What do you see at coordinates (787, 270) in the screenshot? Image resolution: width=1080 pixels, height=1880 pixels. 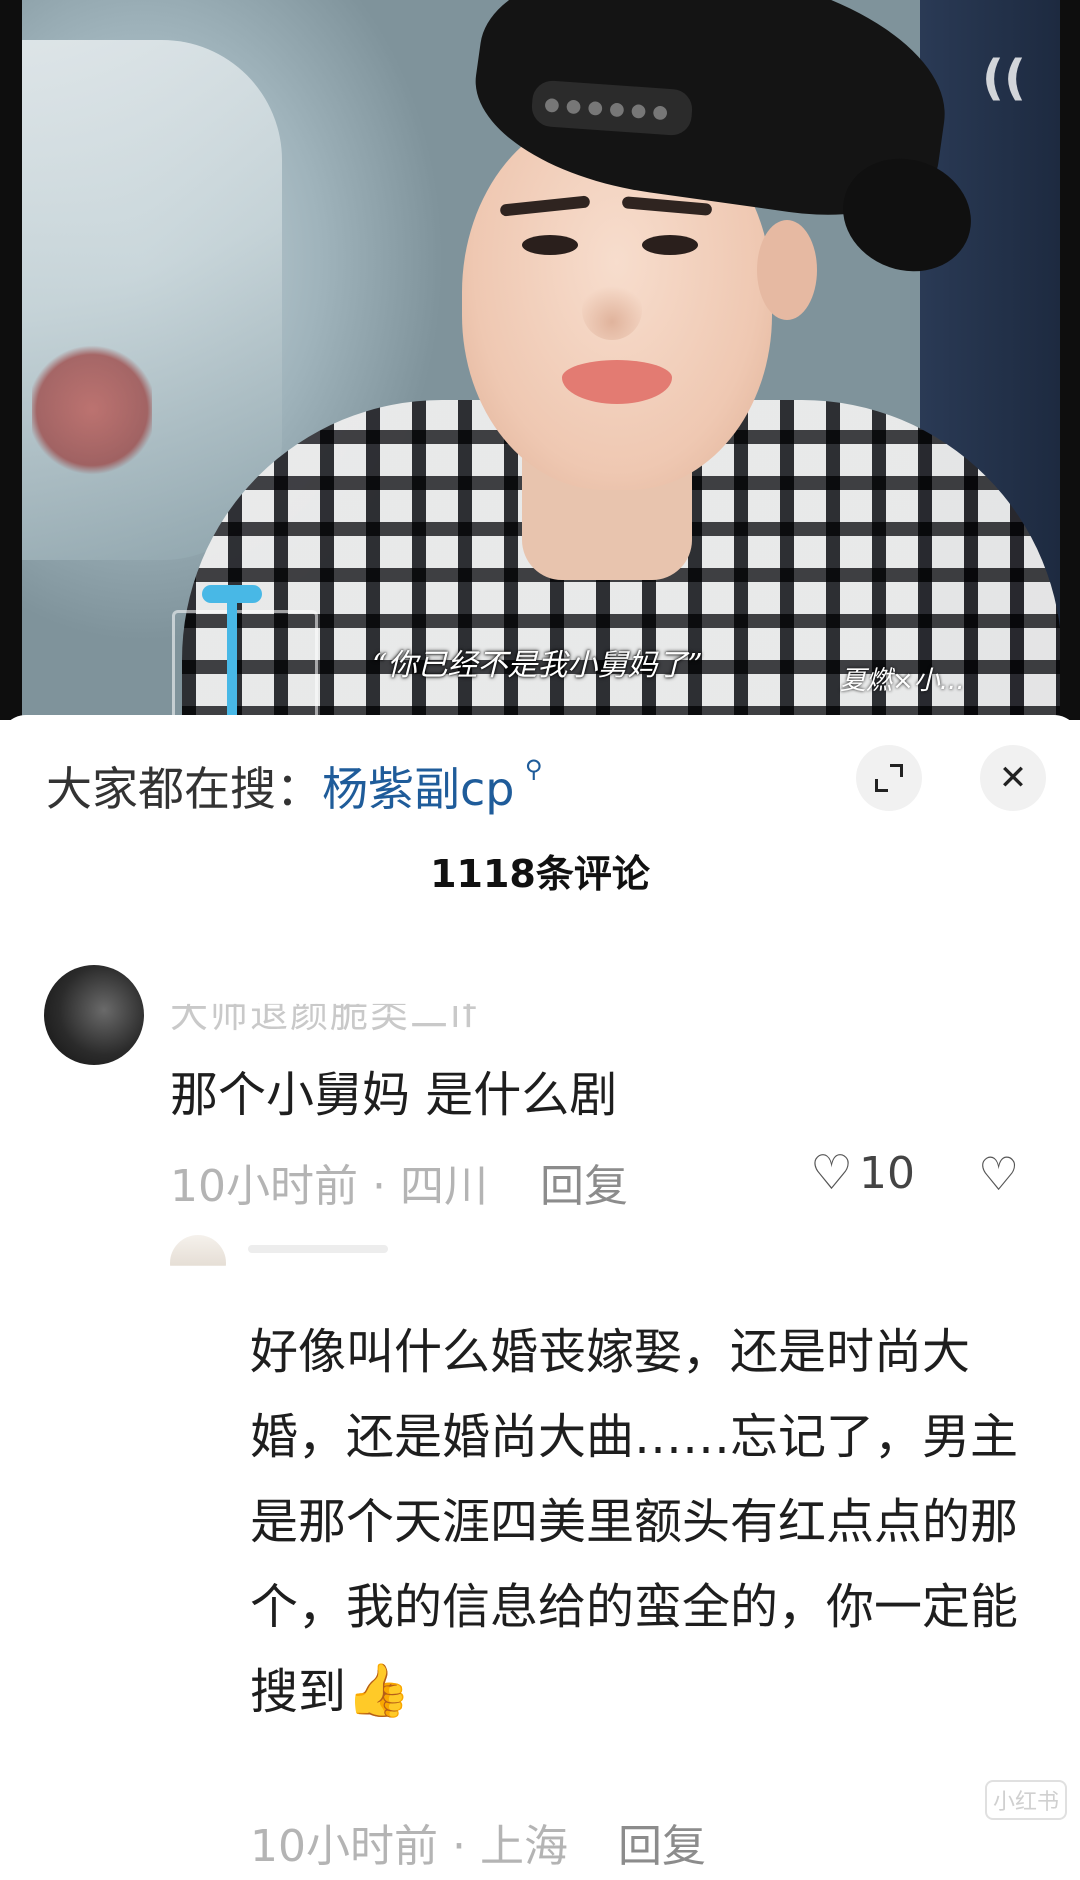 I see `person-ear` at bounding box center [787, 270].